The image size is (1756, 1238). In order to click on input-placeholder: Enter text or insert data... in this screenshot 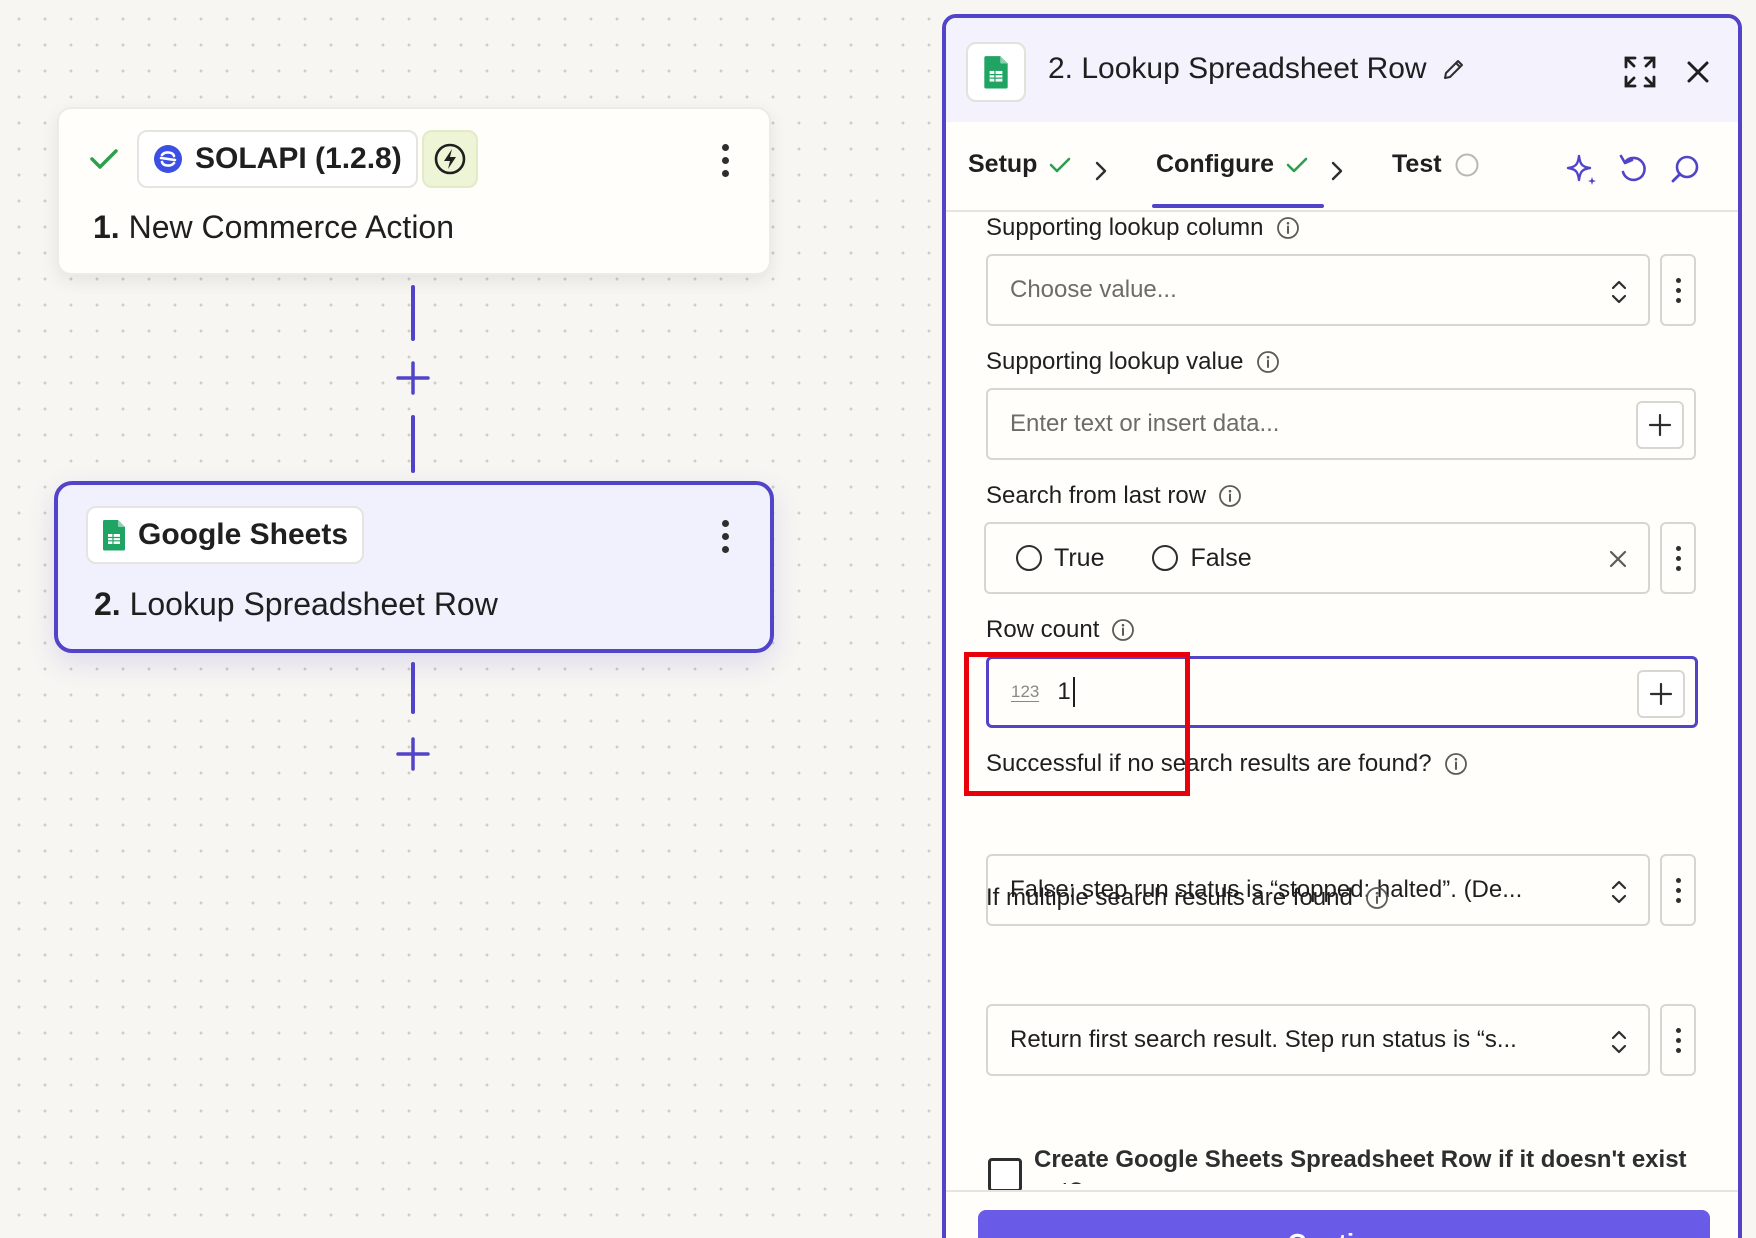, I will do `click(1145, 423)`.